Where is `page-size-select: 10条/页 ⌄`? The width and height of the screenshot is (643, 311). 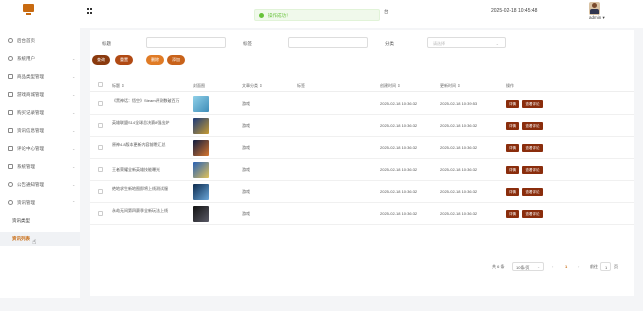 page-size-select: 10条/页 ⌄ is located at coordinates (528, 266).